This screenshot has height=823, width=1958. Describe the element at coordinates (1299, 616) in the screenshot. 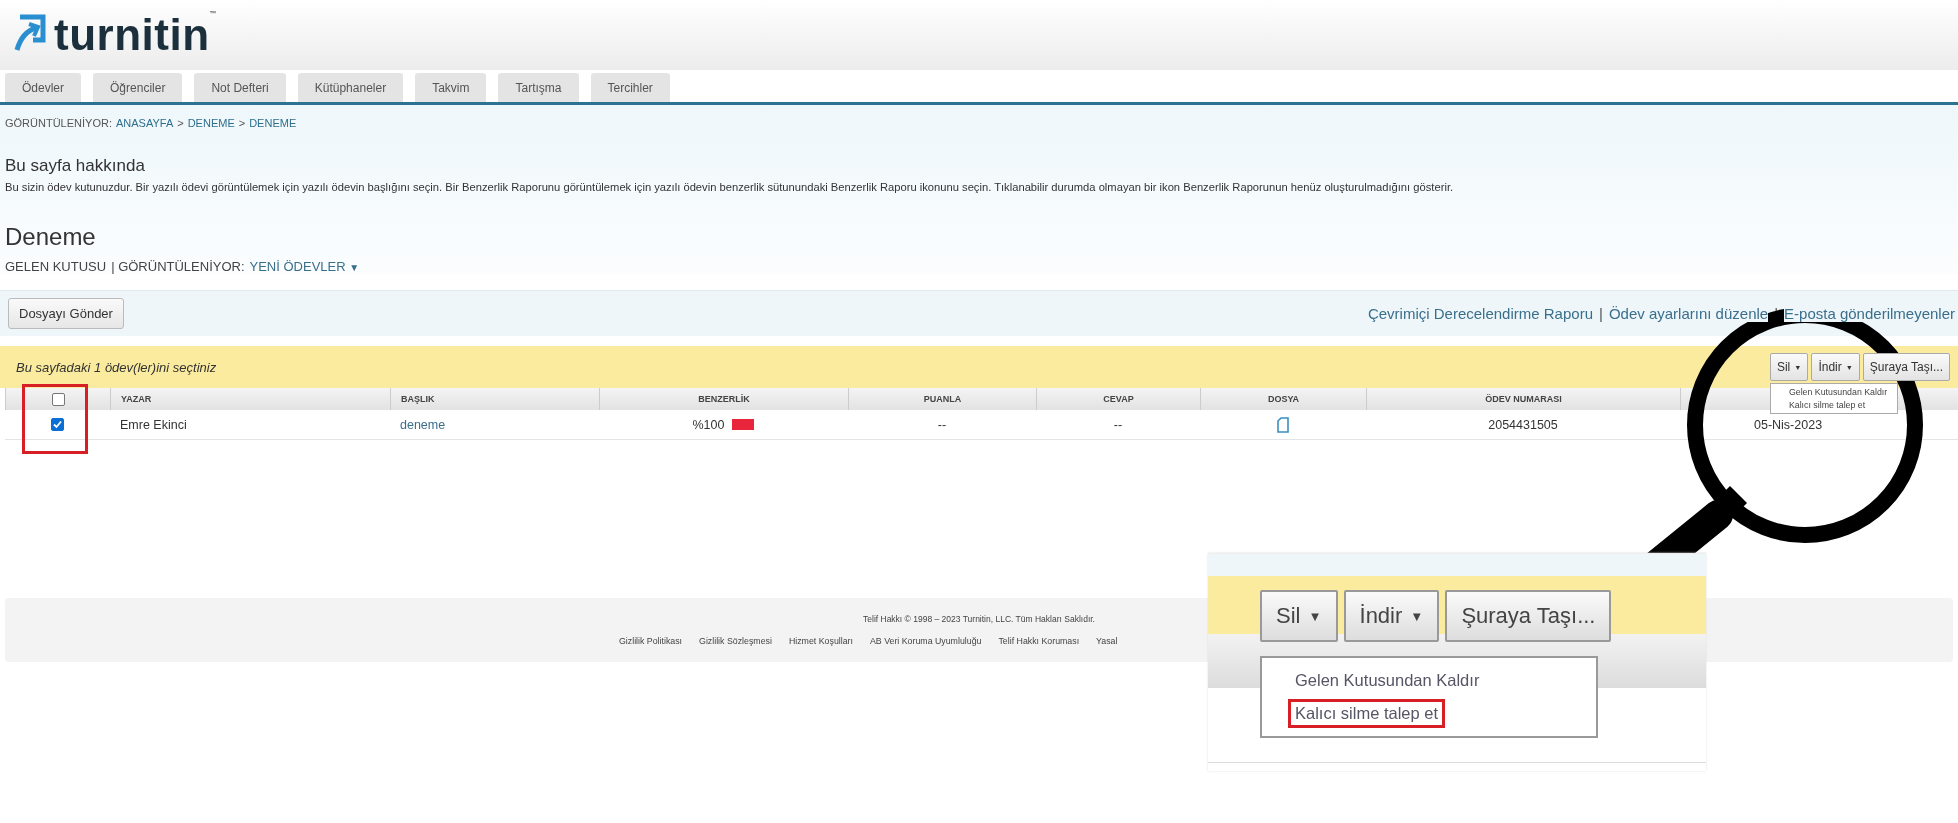

I see `action-button: Sil ▼` at that location.